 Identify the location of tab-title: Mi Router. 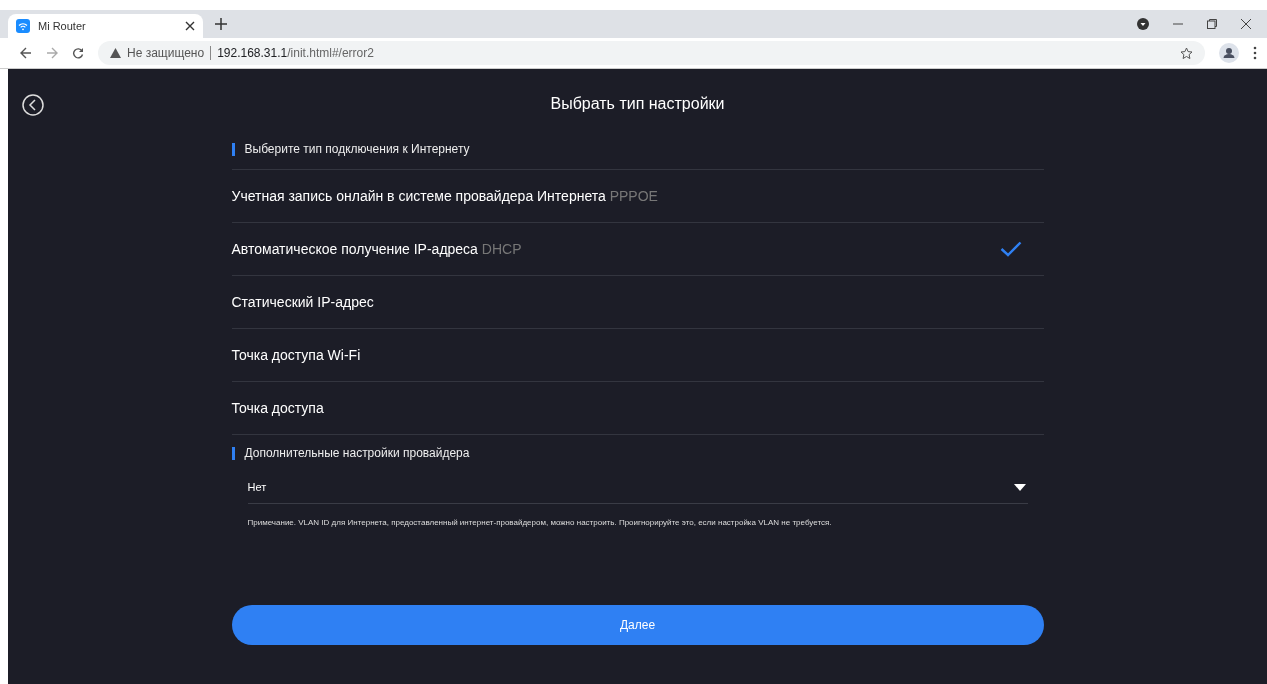
(62, 26).